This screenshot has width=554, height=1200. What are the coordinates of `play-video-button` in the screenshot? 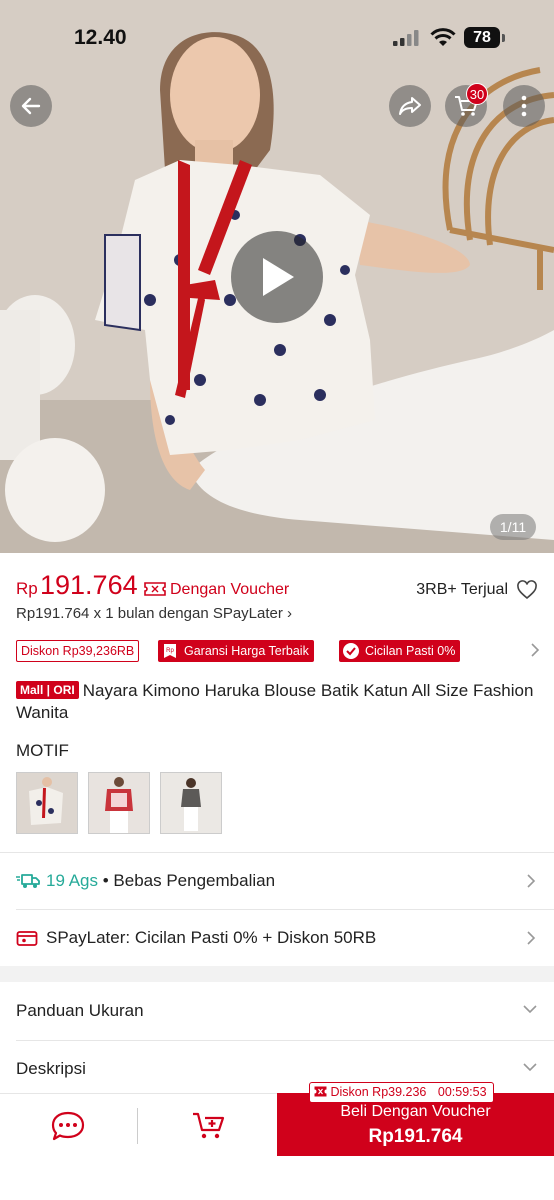 It's located at (277, 277).